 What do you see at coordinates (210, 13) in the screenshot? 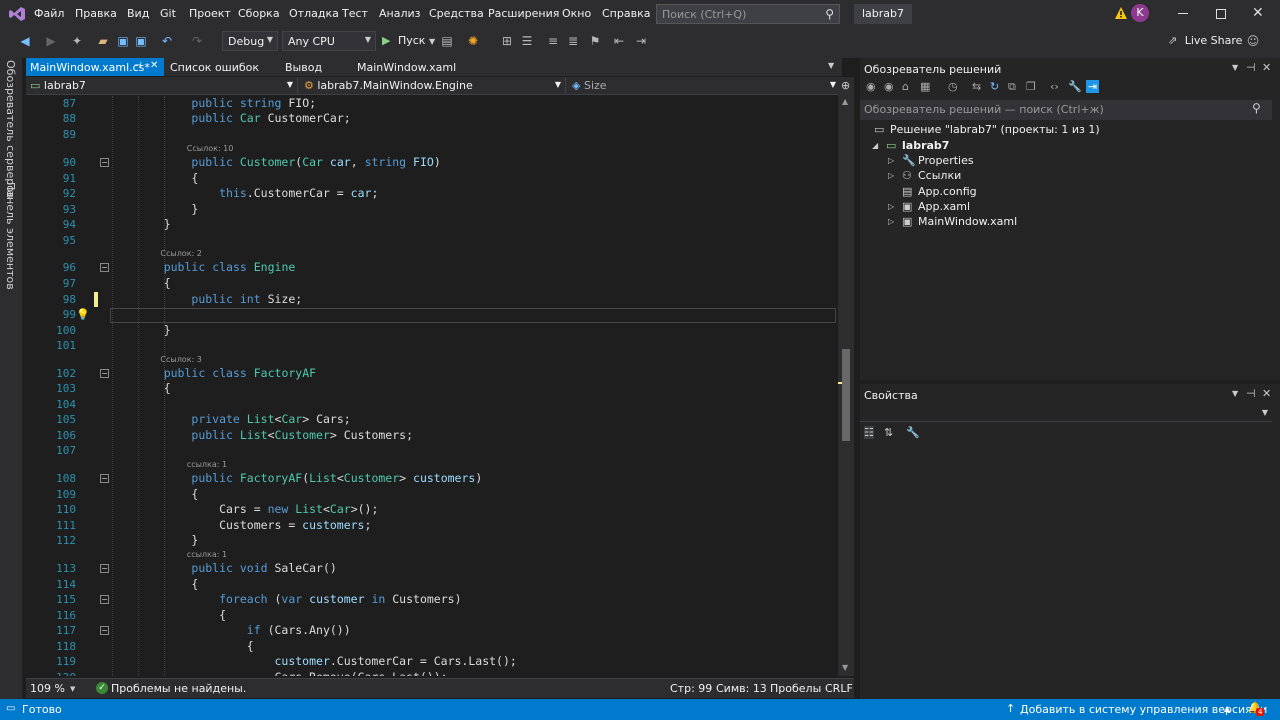
I see `menu-item: Проект` at bounding box center [210, 13].